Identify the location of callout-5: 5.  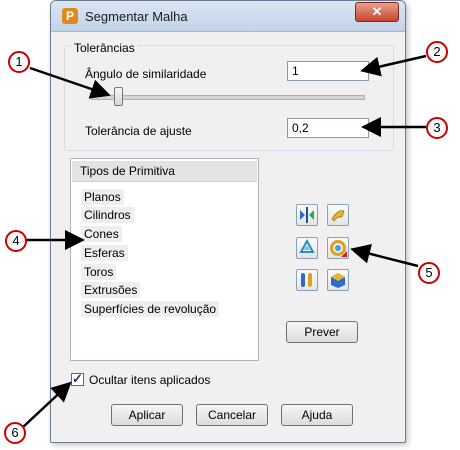
(429, 273).